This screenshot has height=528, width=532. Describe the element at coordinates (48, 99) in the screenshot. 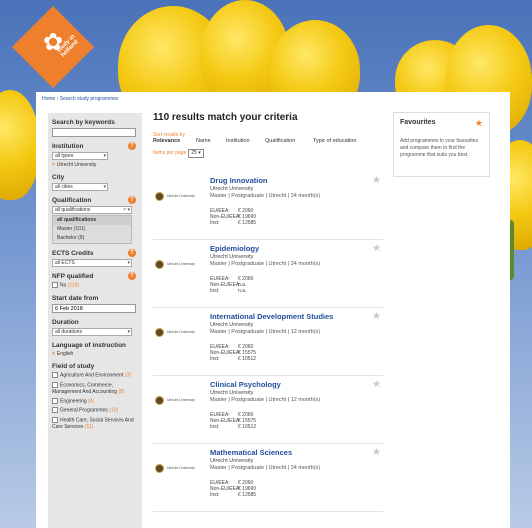

I see `breadcrumb-home: Home` at that location.